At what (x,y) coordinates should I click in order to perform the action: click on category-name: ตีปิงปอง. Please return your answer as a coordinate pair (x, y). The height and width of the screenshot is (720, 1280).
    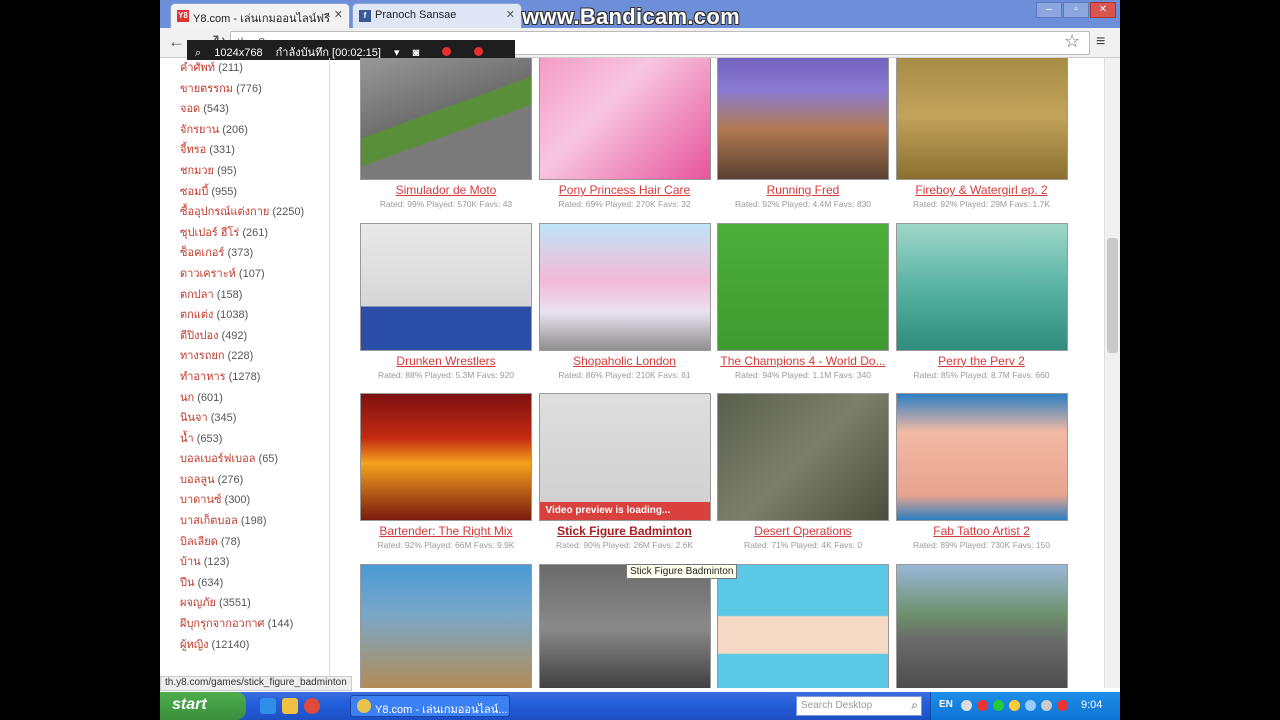
    Looking at the image, I should click on (199, 336).